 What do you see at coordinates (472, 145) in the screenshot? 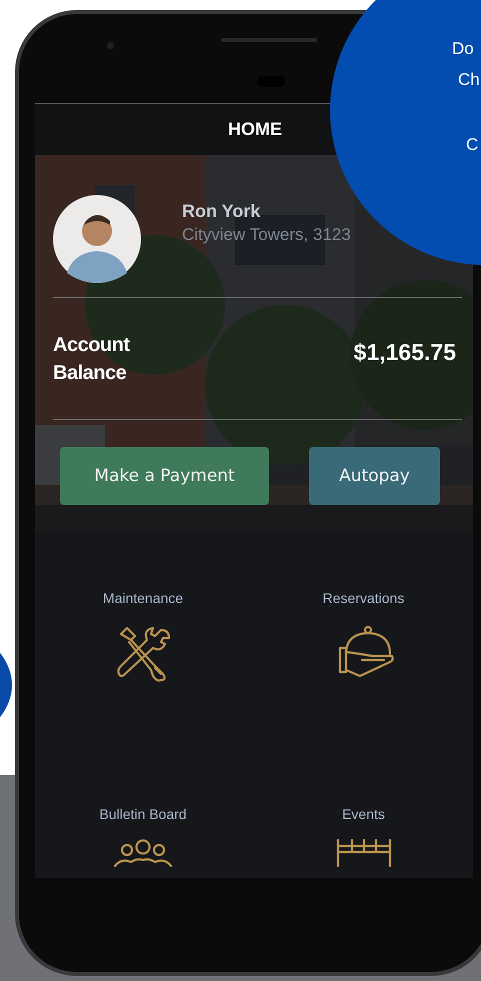
I see `promo-text: C` at bounding box center [472, 145].